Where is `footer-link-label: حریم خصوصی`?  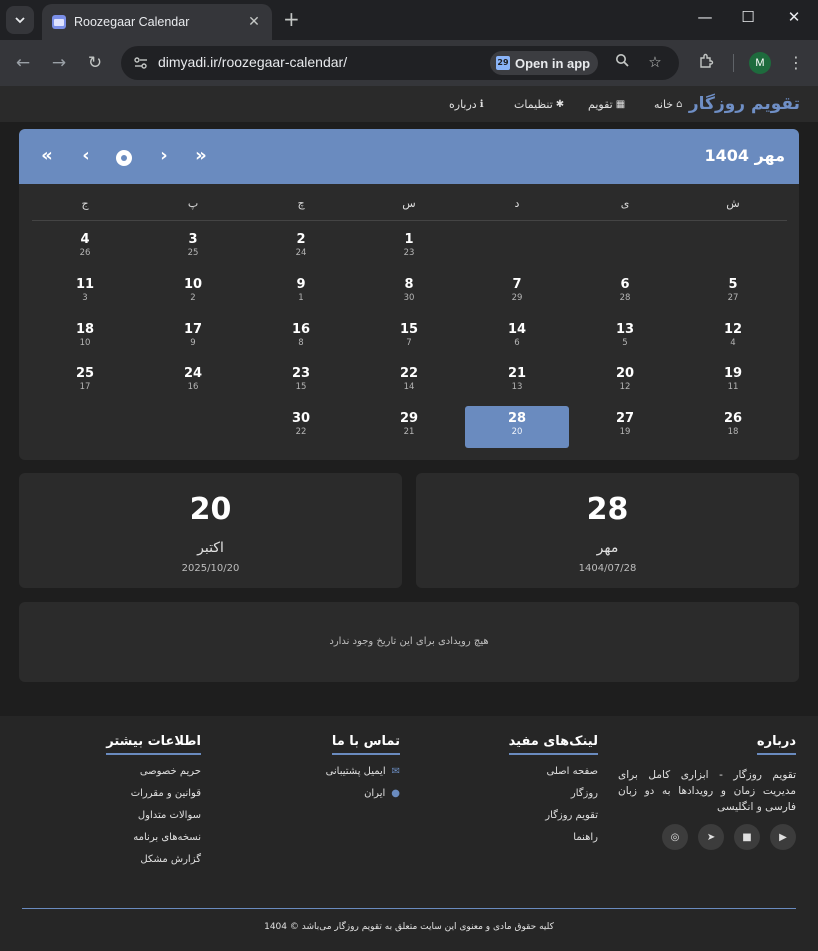 footer-link-label: حریم خصوصی is located at coordinates (170, 771).